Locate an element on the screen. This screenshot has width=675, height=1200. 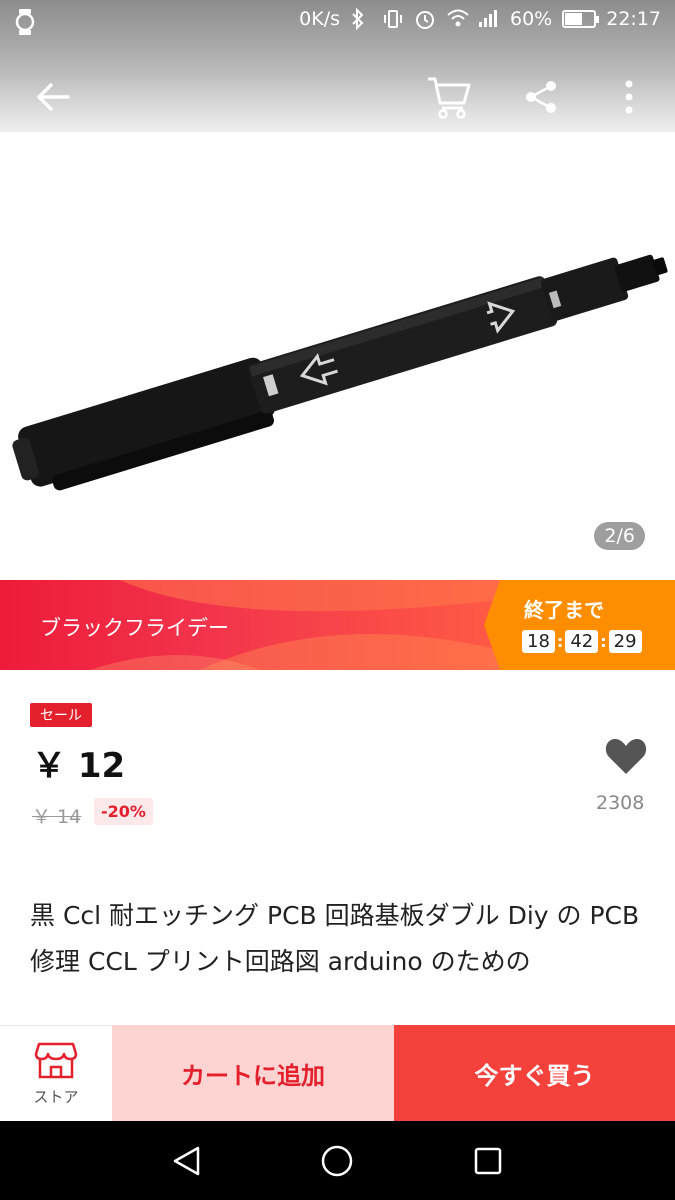
action-bar: ストア カートに追加 今すぐ買う is located at coordinates (337, 1073).